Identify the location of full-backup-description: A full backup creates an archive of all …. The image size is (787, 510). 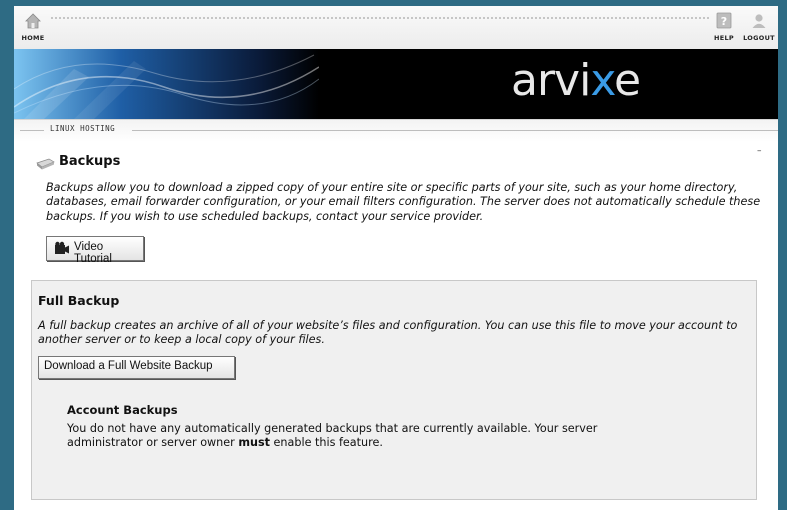
(388, 333).